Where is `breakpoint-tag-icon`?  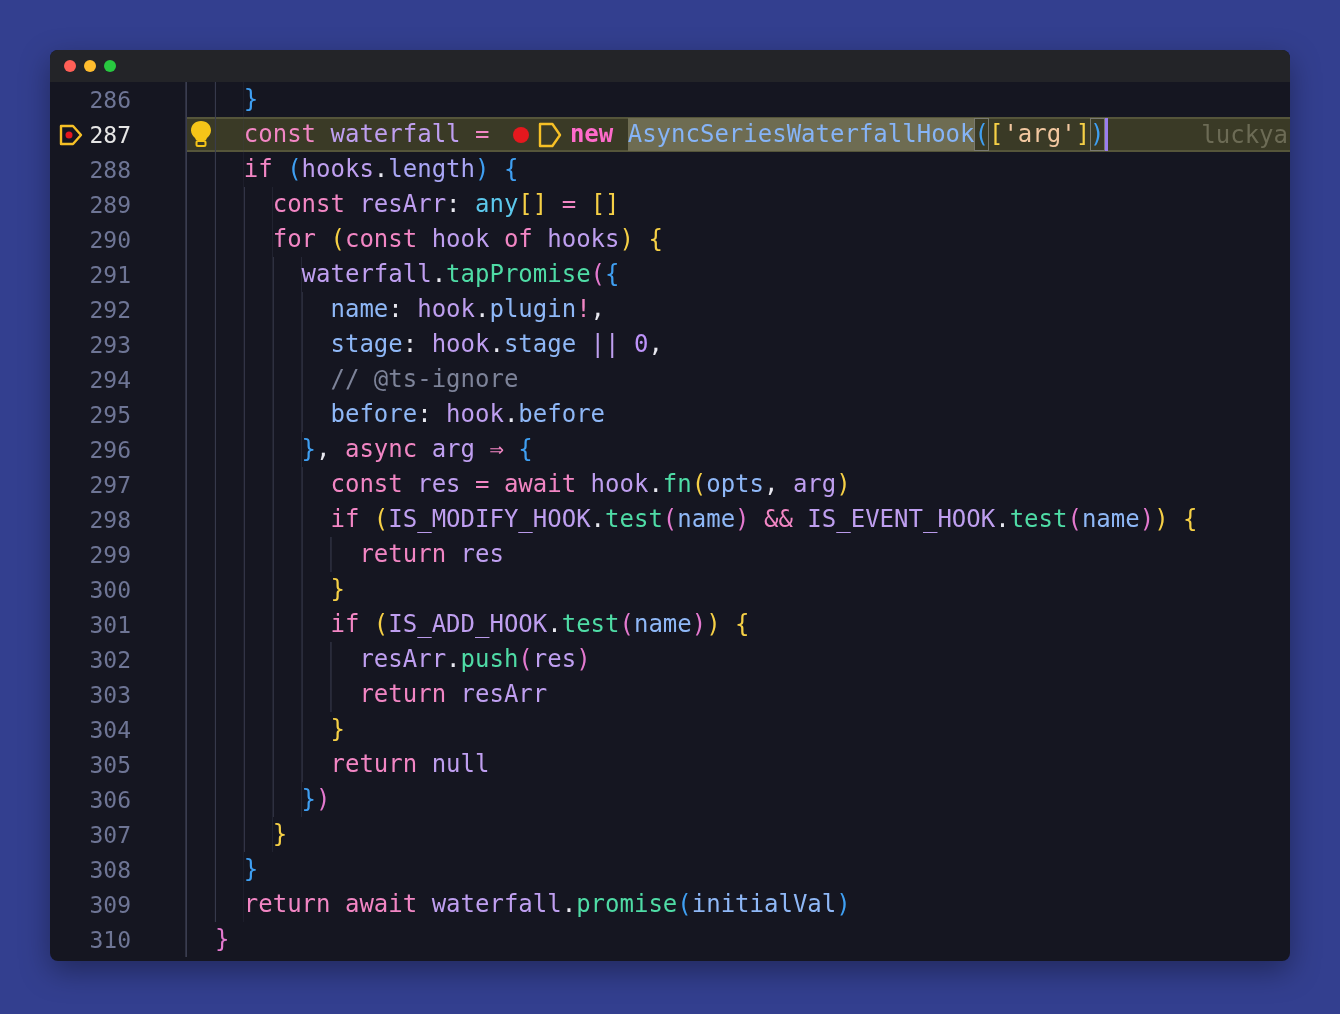
breakpoint-tag-icon is located at coordinates (71, 135).